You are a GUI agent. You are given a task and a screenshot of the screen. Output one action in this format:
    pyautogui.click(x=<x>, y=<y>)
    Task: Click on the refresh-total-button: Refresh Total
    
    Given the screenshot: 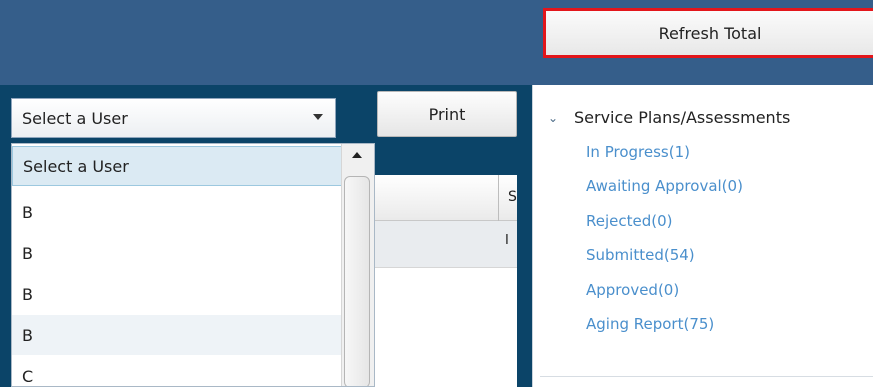 What is the action you would take?
    pyautogui.click(x=708, y=33)
    